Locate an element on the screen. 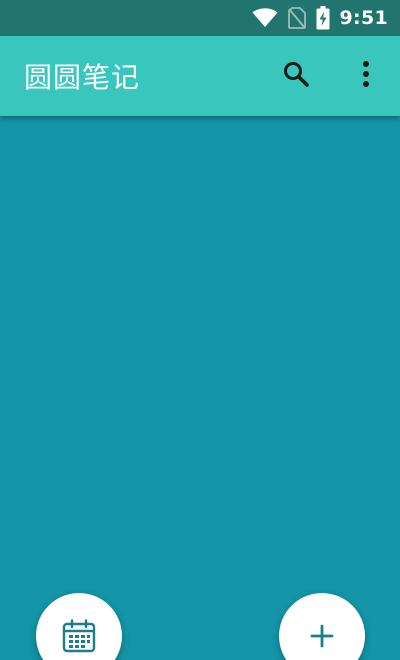  search-button is located at coordinates (296, 76).